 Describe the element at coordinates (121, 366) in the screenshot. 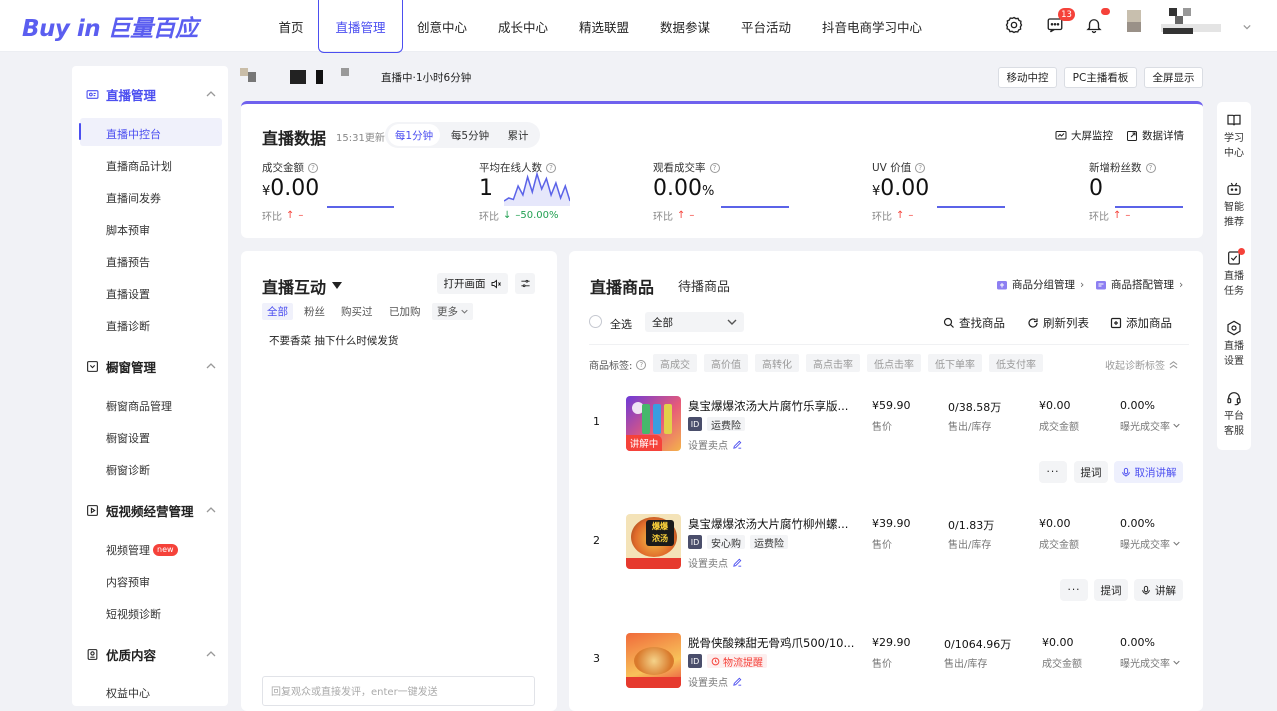

I see `sidebar-section-window: 橱窗管理` at that location.